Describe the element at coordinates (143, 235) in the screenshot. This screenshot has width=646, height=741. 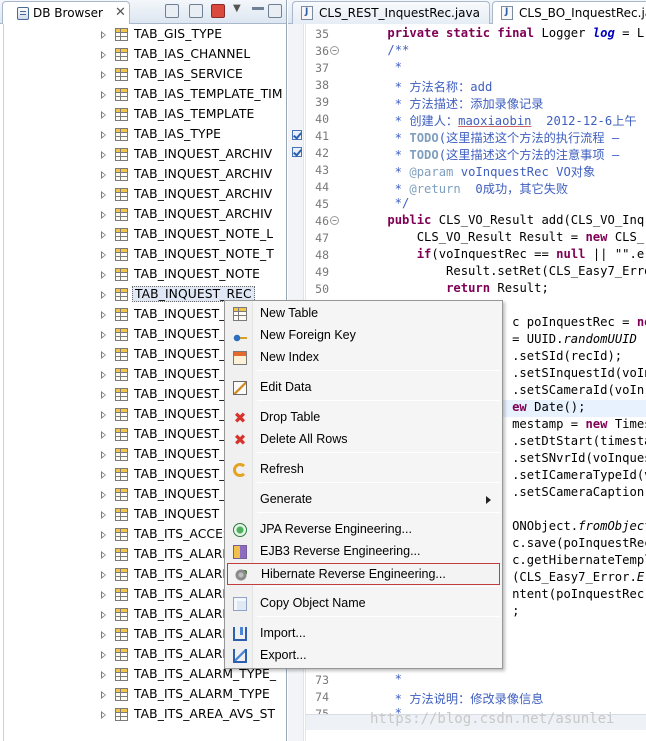
I see `table-tree-item: TAB_INQUEST_NOTE_L` at that location.